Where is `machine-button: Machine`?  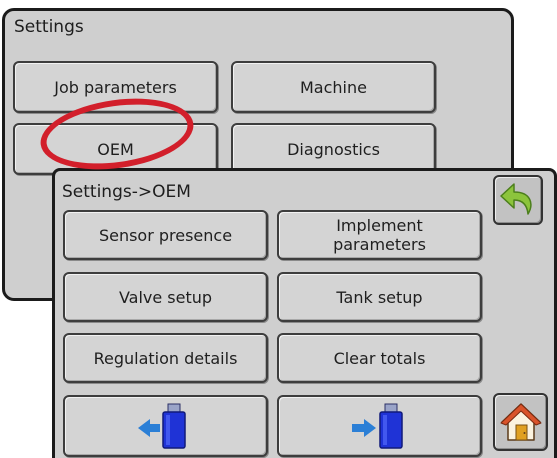 machine-button: Machine is located at coordinates (333, 87).